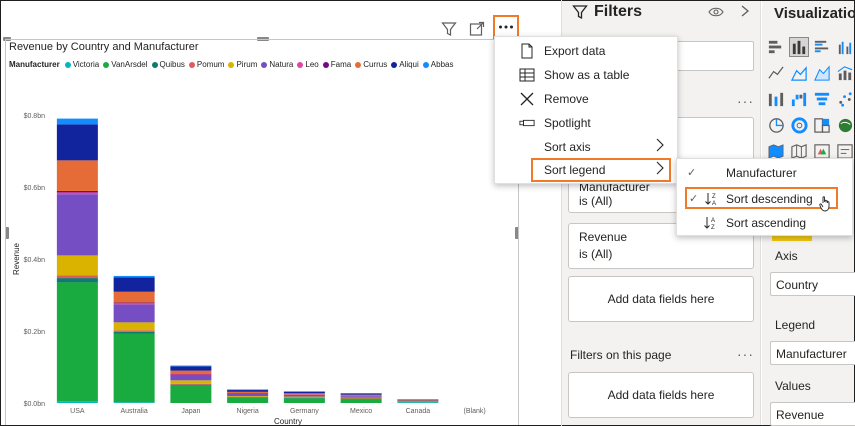 This screenshot has width=855, height=426. Describe the element at coordinates (405, 64) in the screenshot. I see `legend-item: Aliqui` at that location.